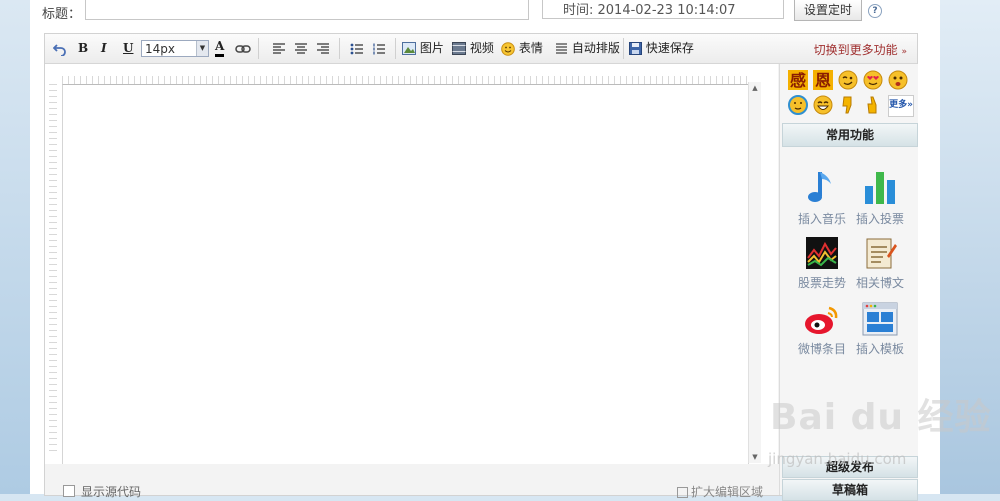 The image size is (1000, 501). I want to click on layout-icon, so click(561, 48).